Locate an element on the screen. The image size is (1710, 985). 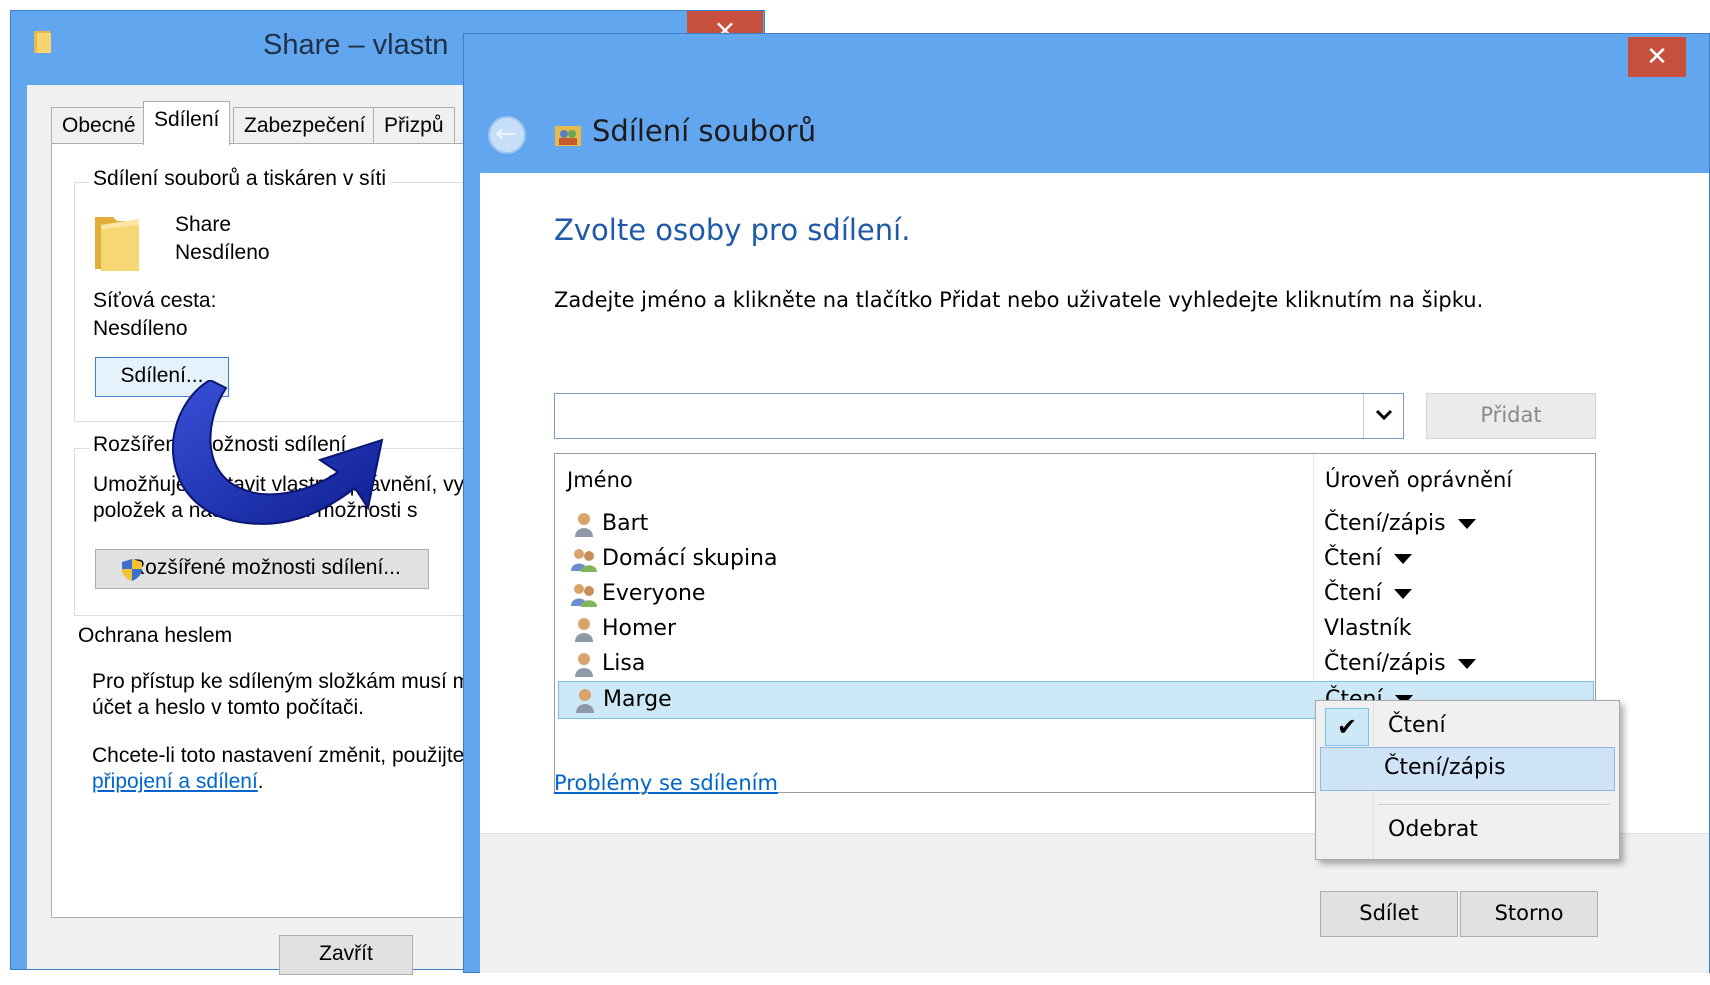
group-title: Sdílení souborů a tiskáren v síti is located at coordinates (239, 179).